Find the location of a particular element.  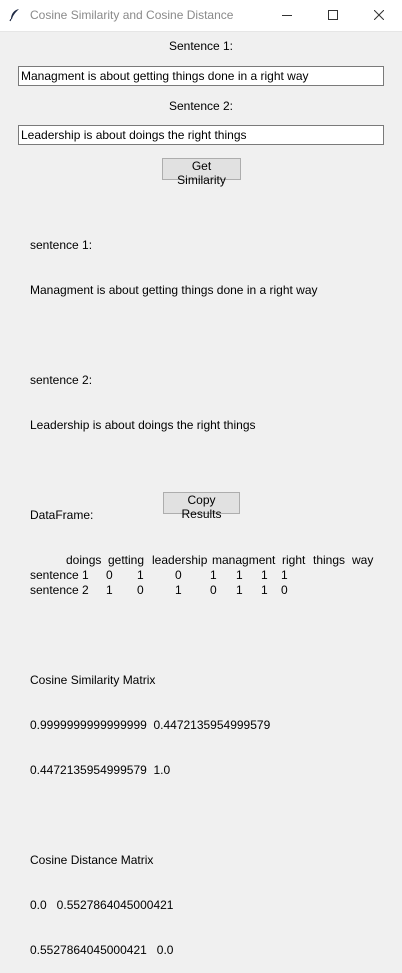

maximize-icon is located at coordinates (333, 16).